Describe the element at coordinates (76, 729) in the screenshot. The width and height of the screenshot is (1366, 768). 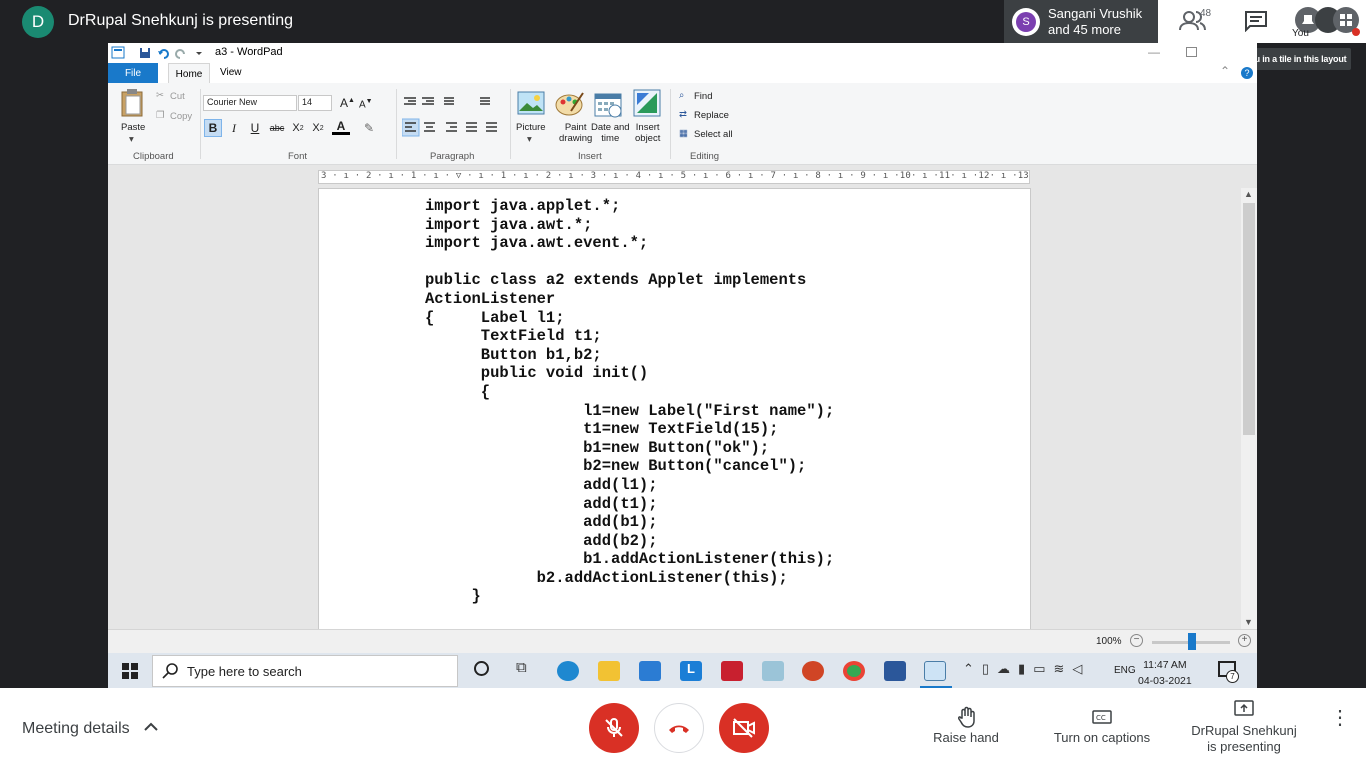
I see `meeting-details-button: Meeting details` at that location.